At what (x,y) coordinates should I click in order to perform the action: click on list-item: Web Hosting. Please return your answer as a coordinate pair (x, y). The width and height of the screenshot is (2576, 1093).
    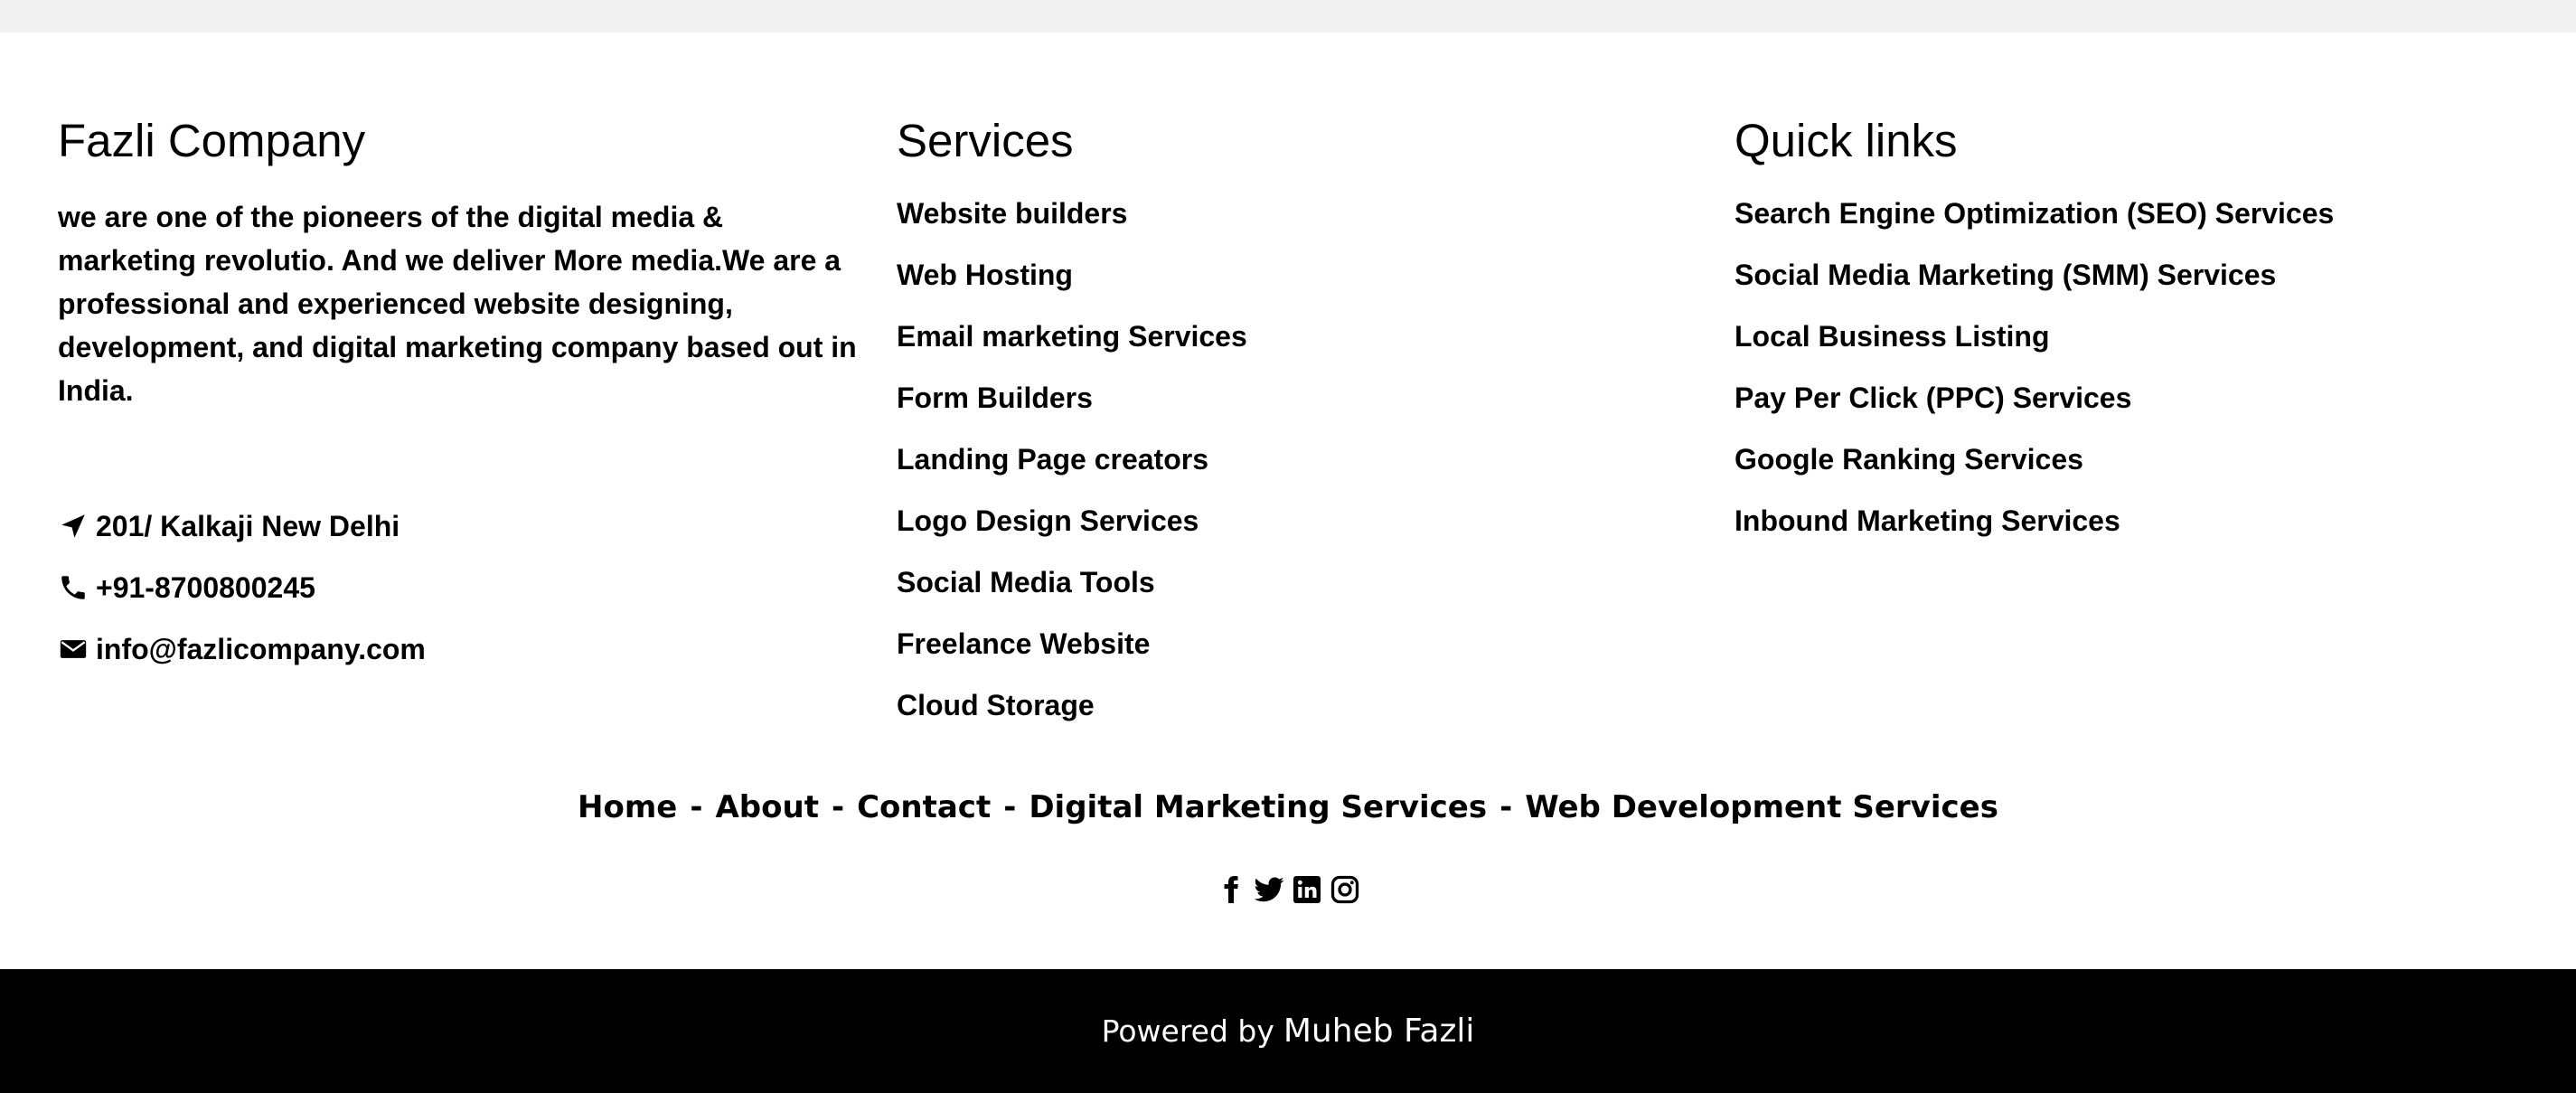
    Looking at the image, I should click on (1304, 287).